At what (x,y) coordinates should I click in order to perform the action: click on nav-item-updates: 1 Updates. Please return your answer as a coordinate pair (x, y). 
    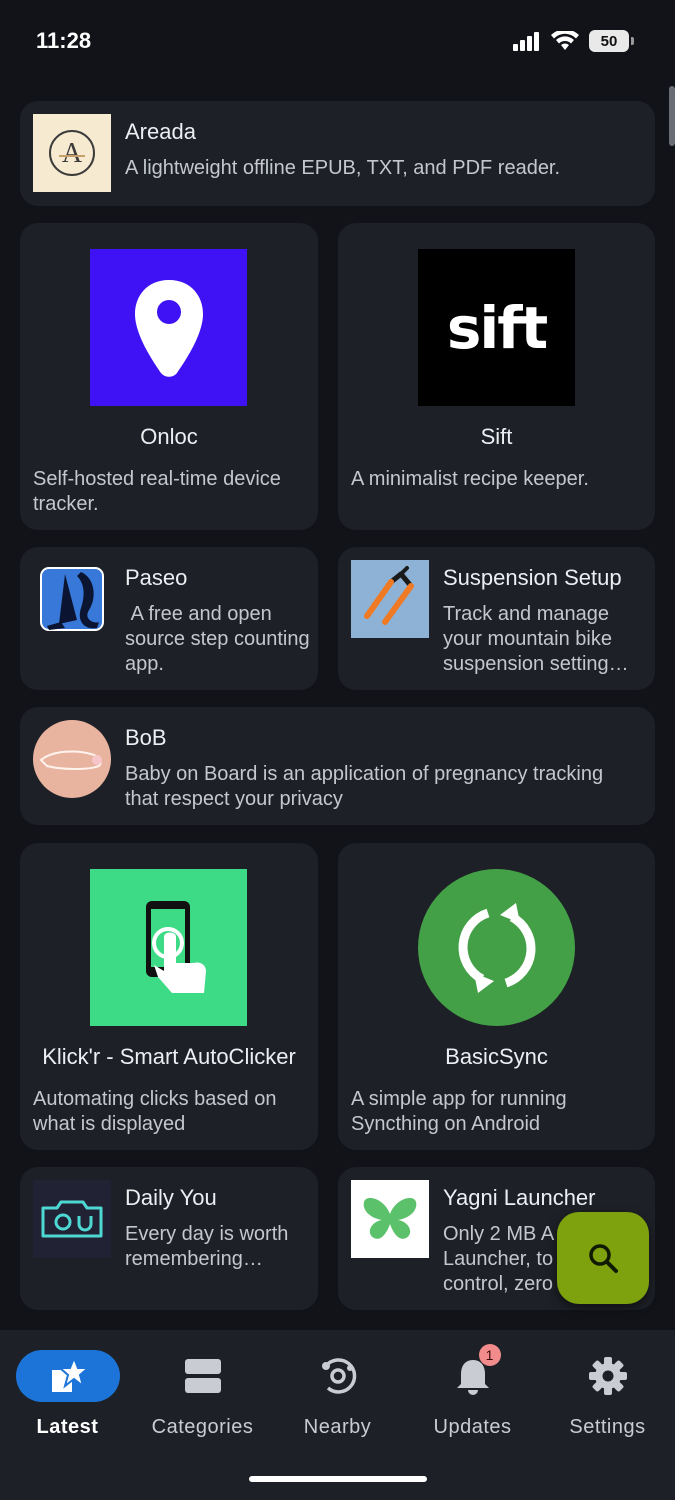
    Looking at the image, I should click on (472, 1390).